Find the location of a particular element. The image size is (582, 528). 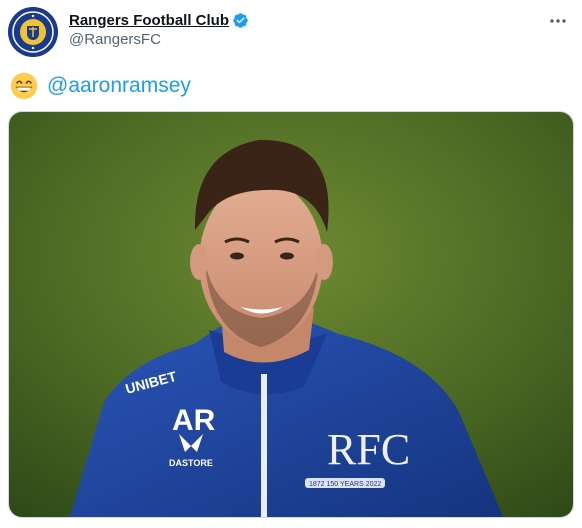

display-name-row: Rangers Football Club is located at coordinates (159, 20).